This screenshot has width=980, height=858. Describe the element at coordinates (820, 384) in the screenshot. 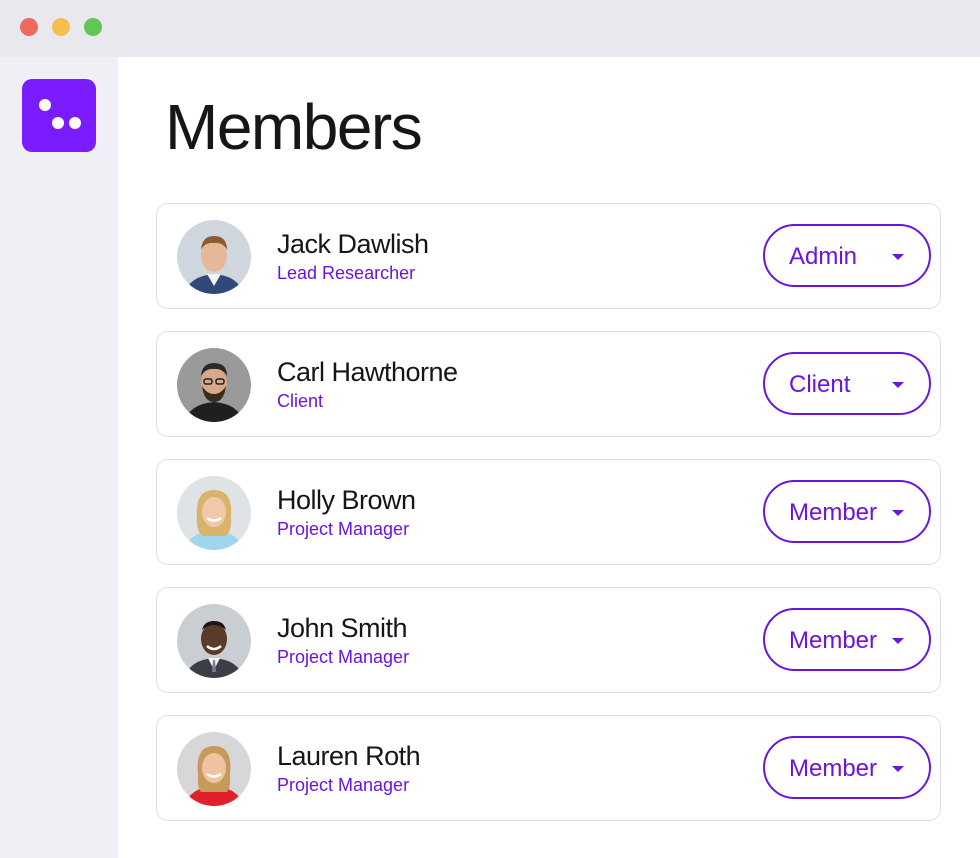

I see `permission-value: Client` at that location.